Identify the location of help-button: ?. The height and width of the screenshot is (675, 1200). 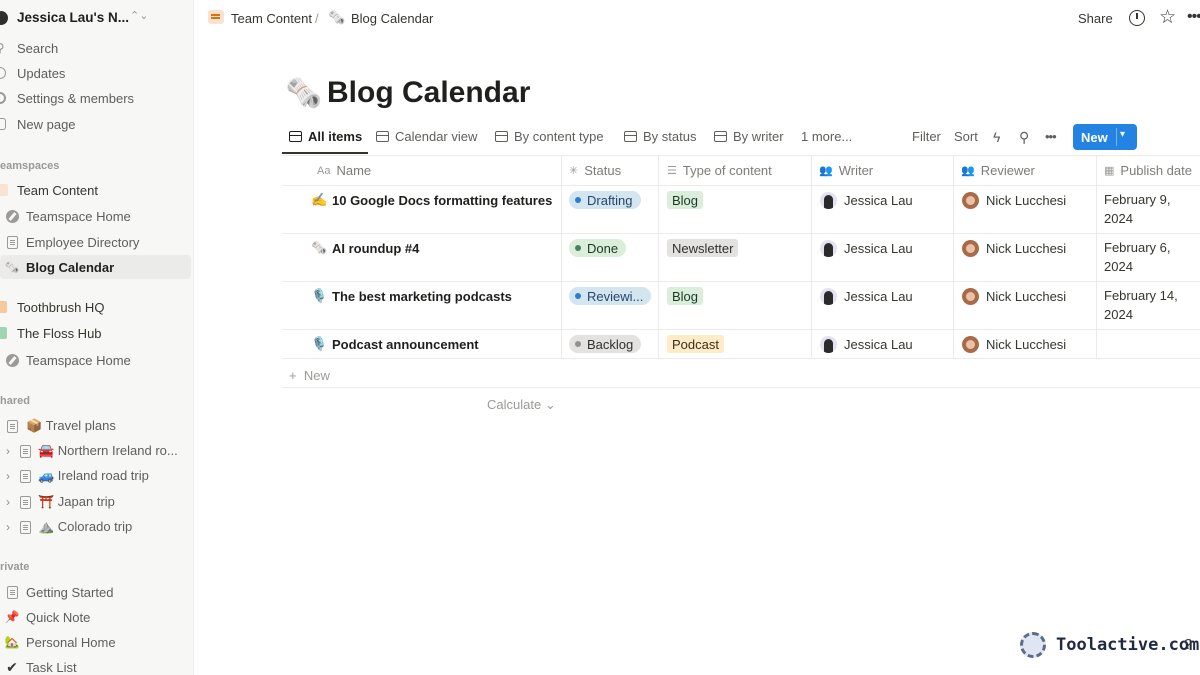
(1188, 644).